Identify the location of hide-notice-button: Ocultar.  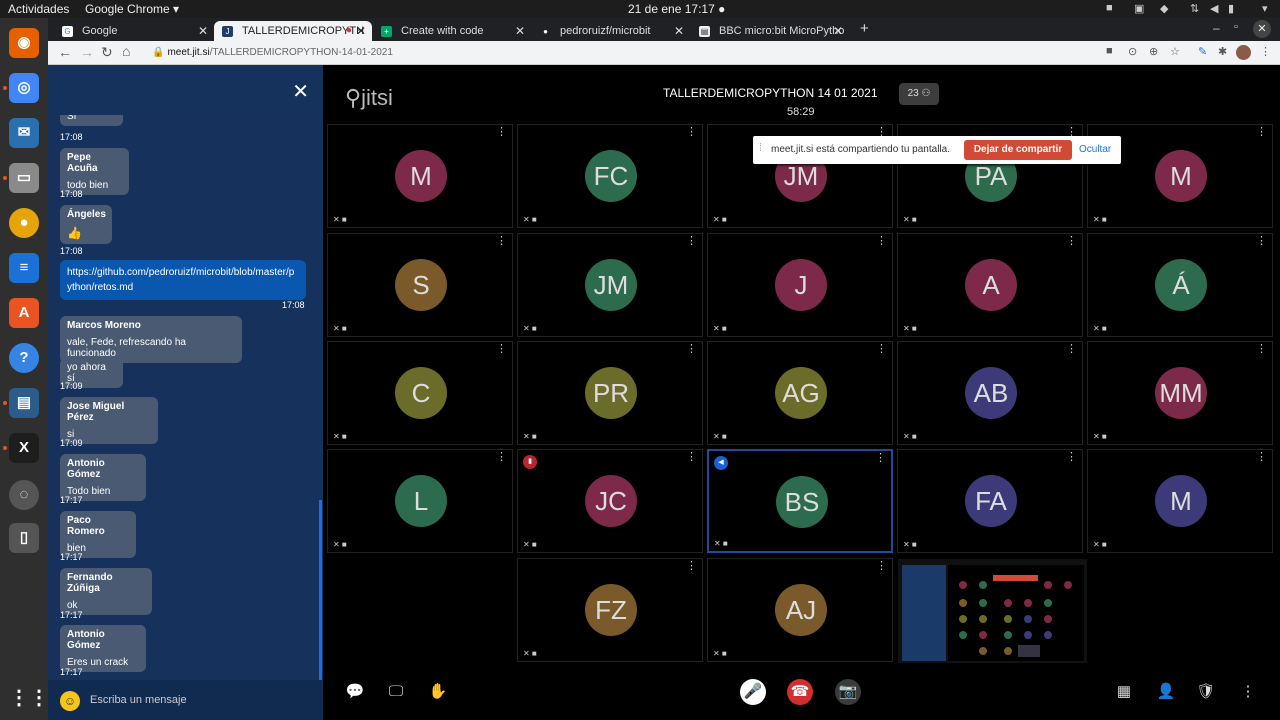
(1095, 149).